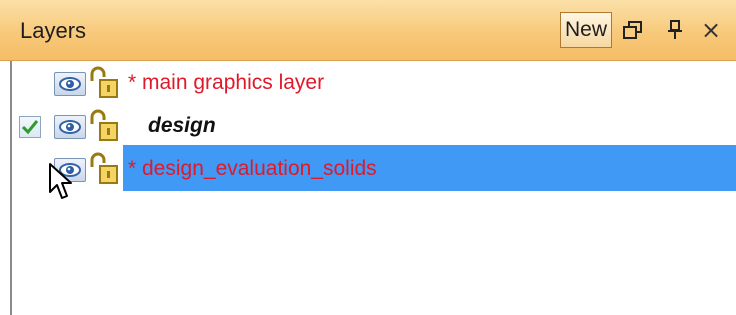 Image resolution: width=736 pixels, height=315 pixels. What do you see at coordinates (374, 83) in the screenshot?
I see `layer-row-main-graphics: * main graphics layer` at bounding box center [374, 83].